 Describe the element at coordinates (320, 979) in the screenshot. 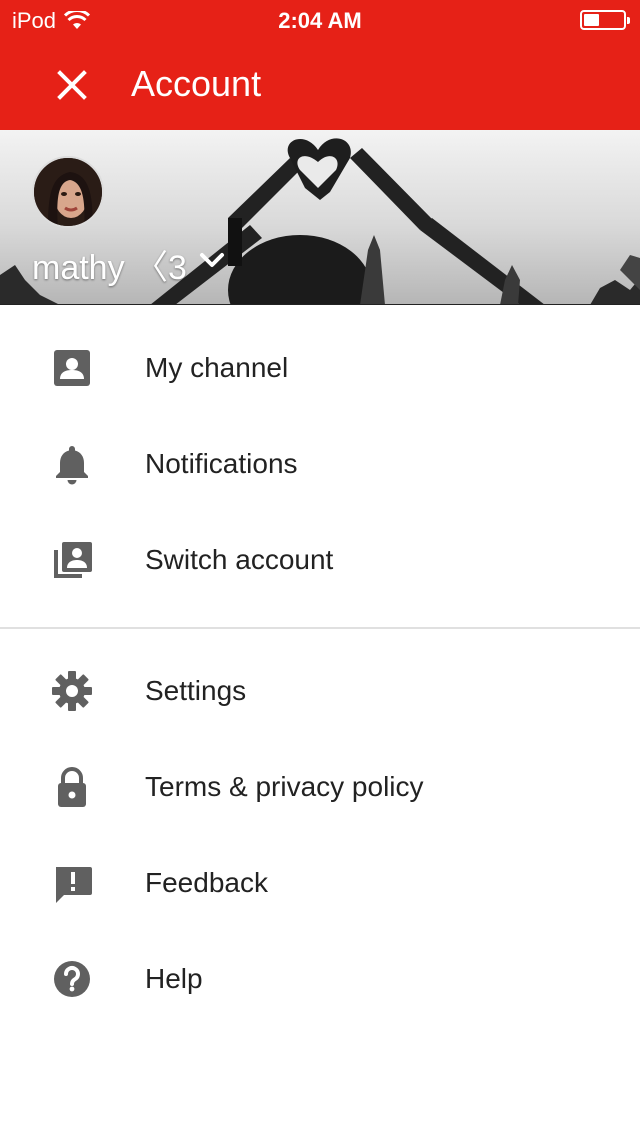

I see `menu-item-help: Help` at that location.